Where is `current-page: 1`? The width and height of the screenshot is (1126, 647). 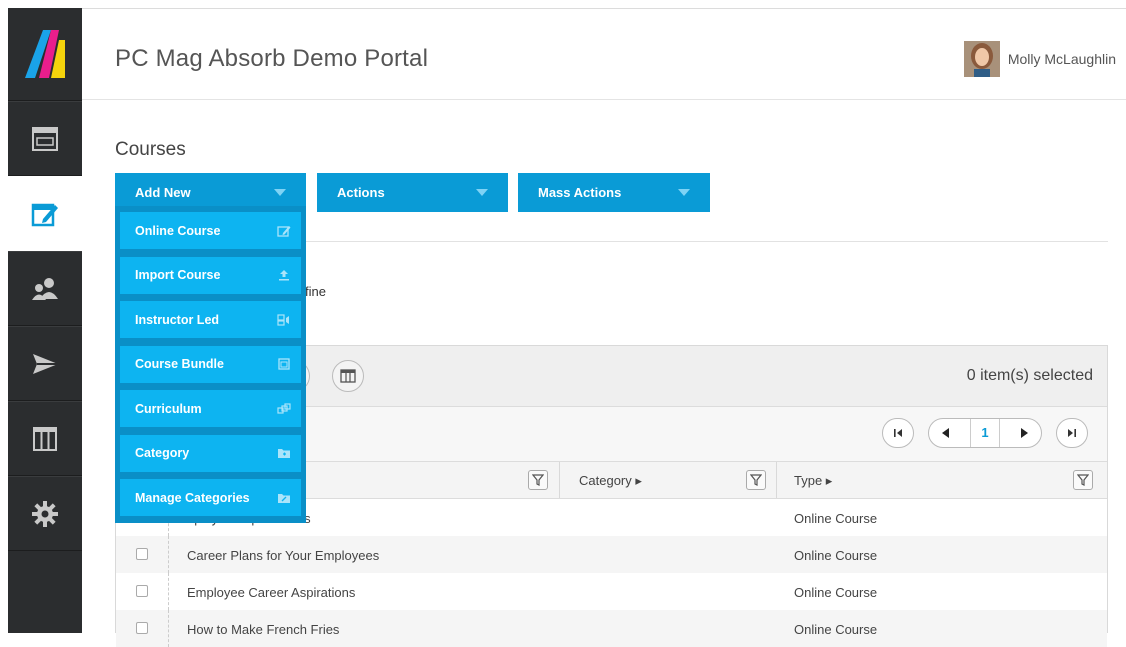 current-page: 1 is located at coordinates (985, 433).